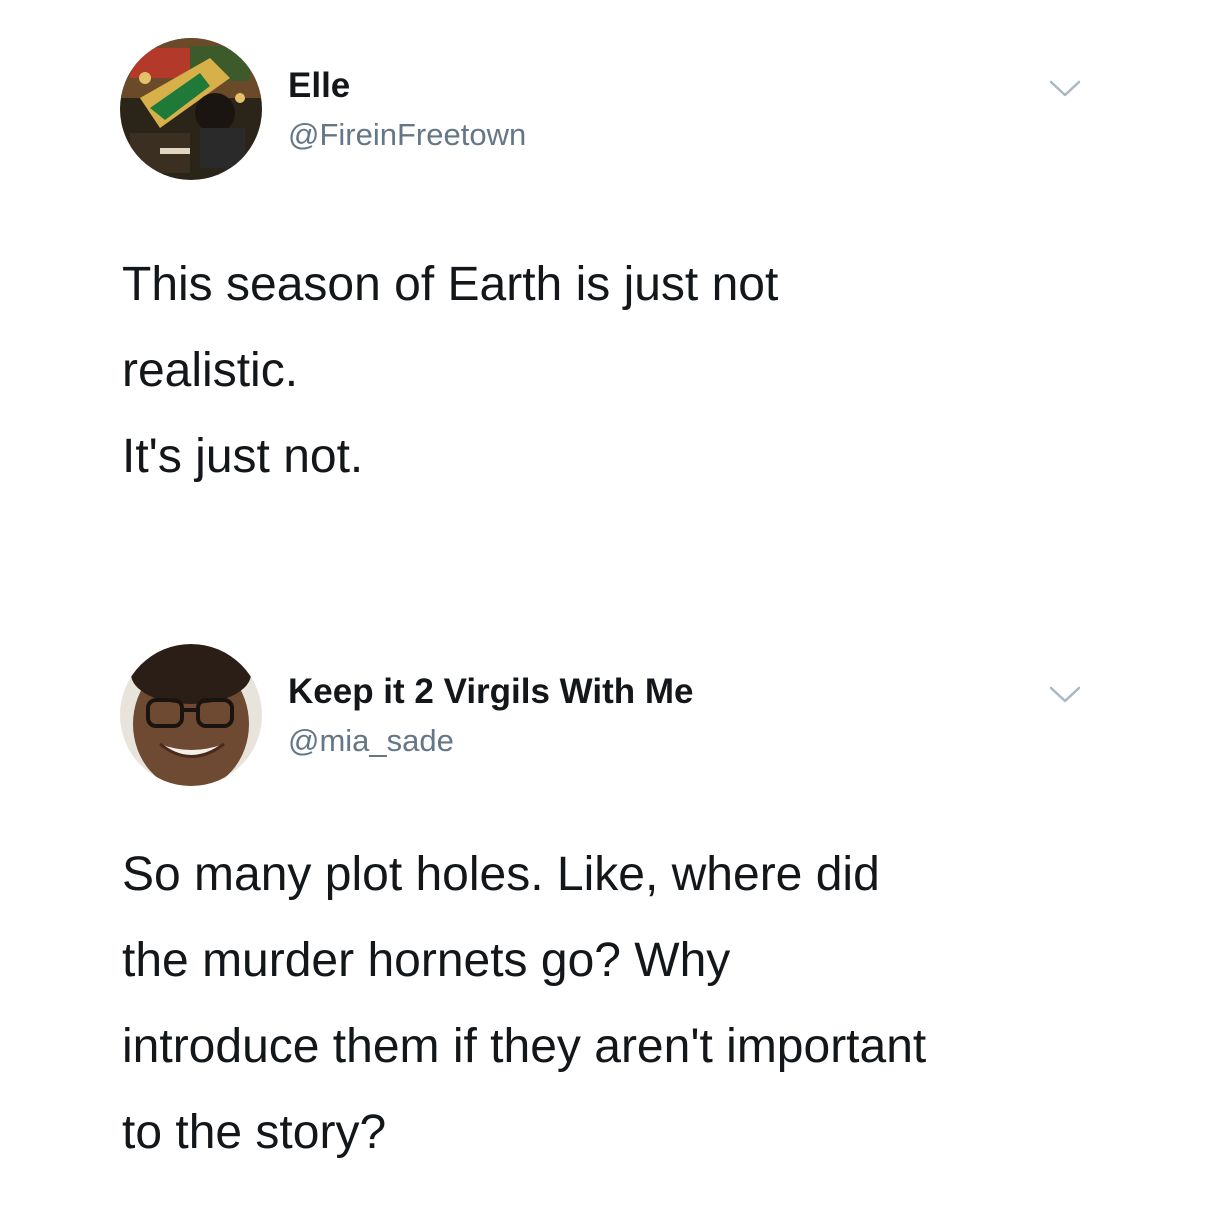  Describe the element at coordinates (426, 960) in the screenshot. I see `tweet-text-line: the murder hornets go? Why` at that location.